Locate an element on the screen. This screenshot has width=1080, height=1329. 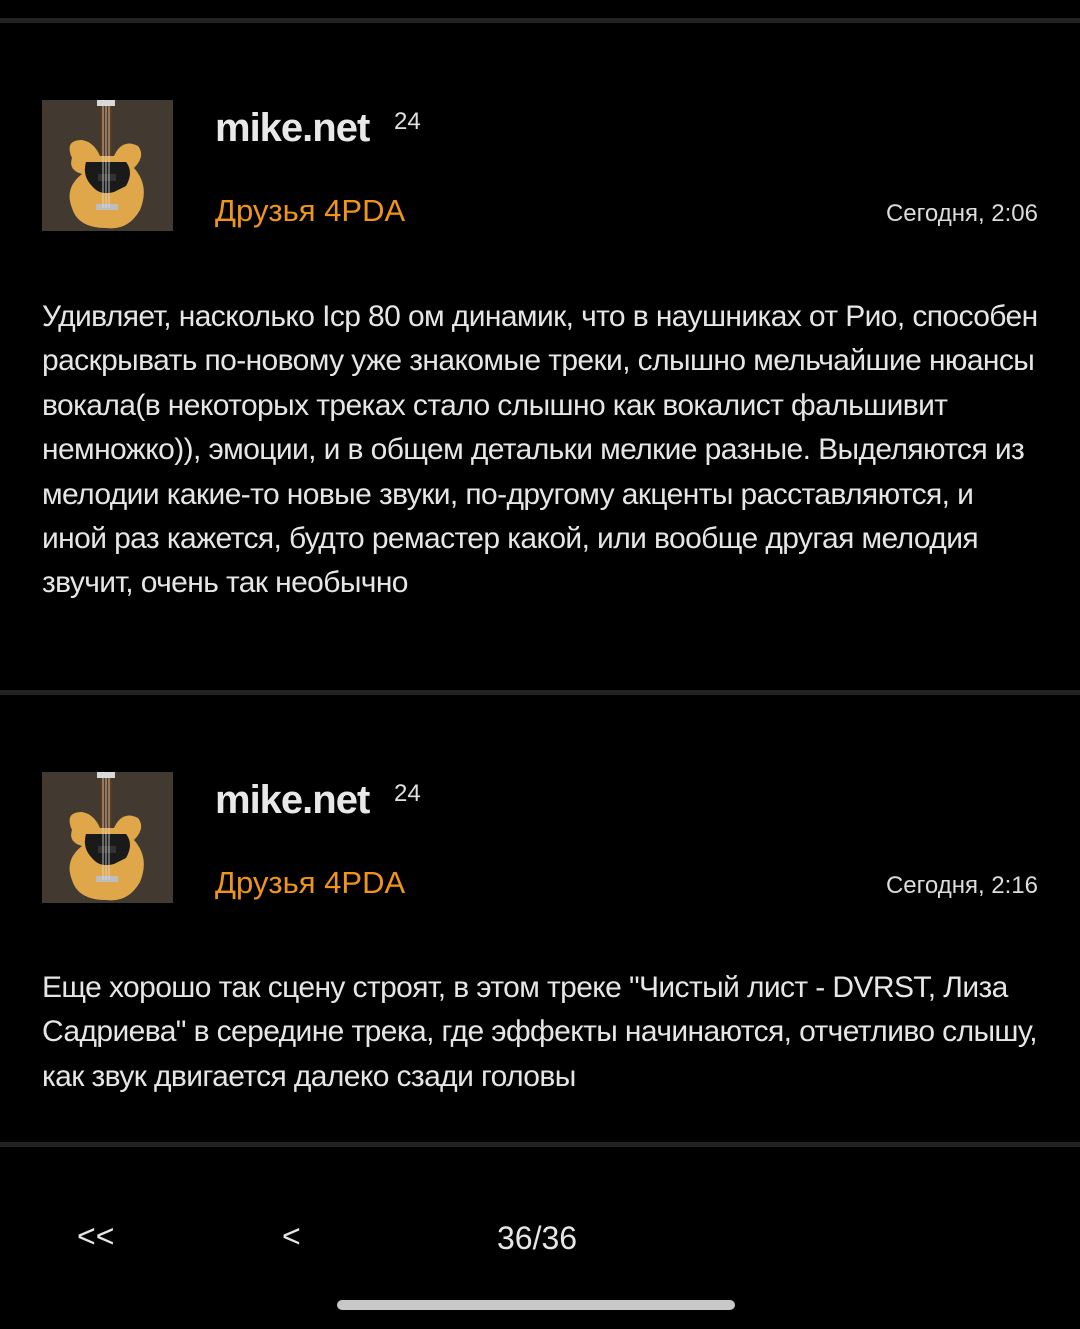
pagination-bar: << < 36/36 is located at coordinates (540, 1239).